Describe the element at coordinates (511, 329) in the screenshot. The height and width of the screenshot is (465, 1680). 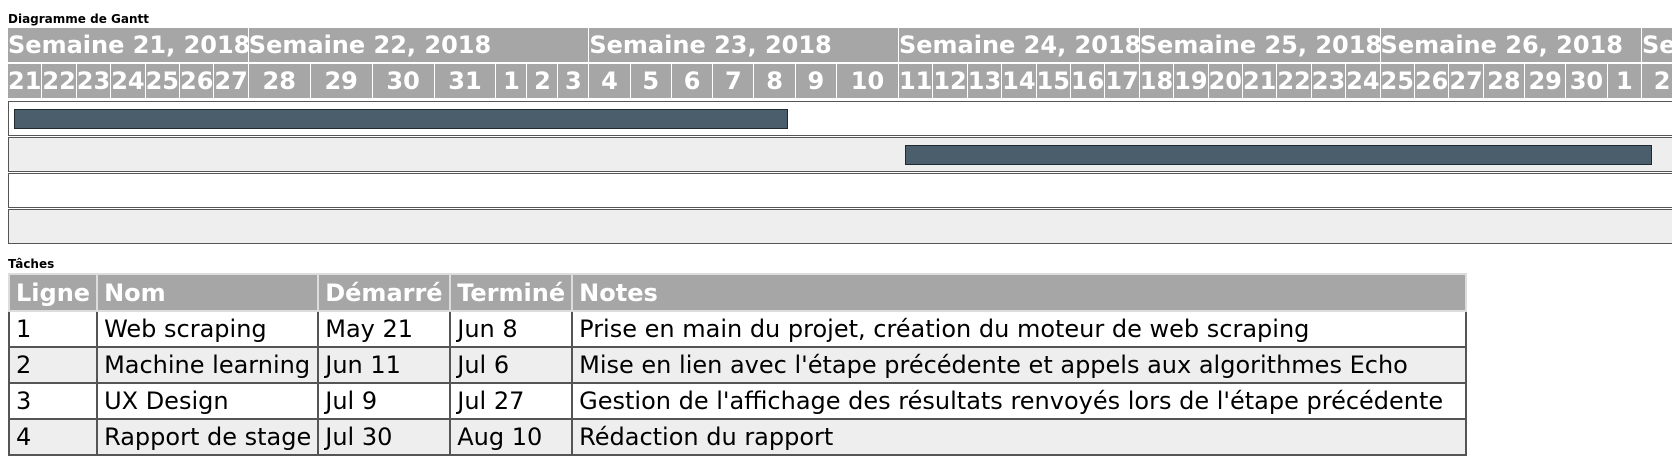
I see `cell-termine: Jun 8` at that location.